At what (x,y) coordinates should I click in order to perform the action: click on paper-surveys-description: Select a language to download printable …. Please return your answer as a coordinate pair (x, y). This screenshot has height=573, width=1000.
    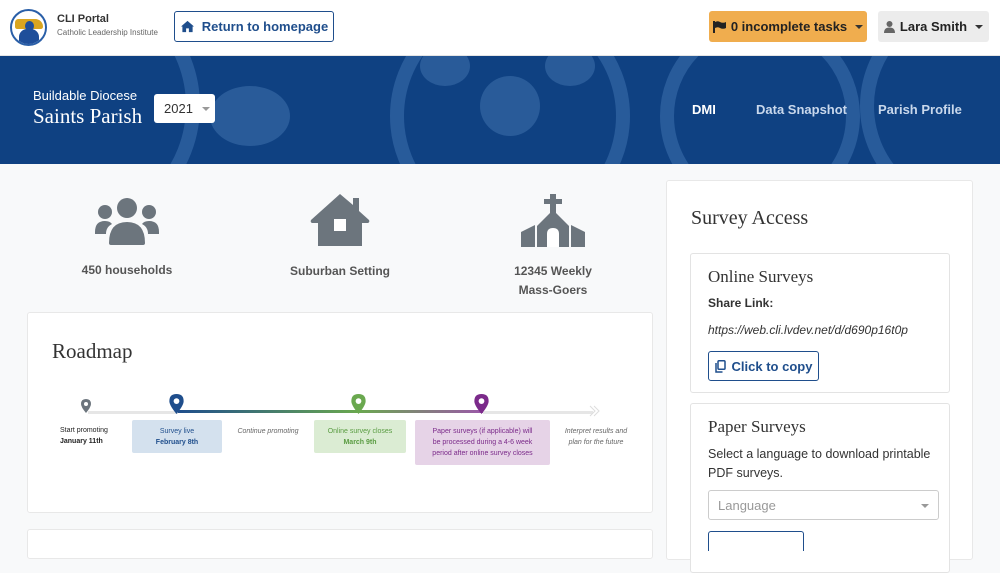
    Looking at the image, I should click on (819, 463).